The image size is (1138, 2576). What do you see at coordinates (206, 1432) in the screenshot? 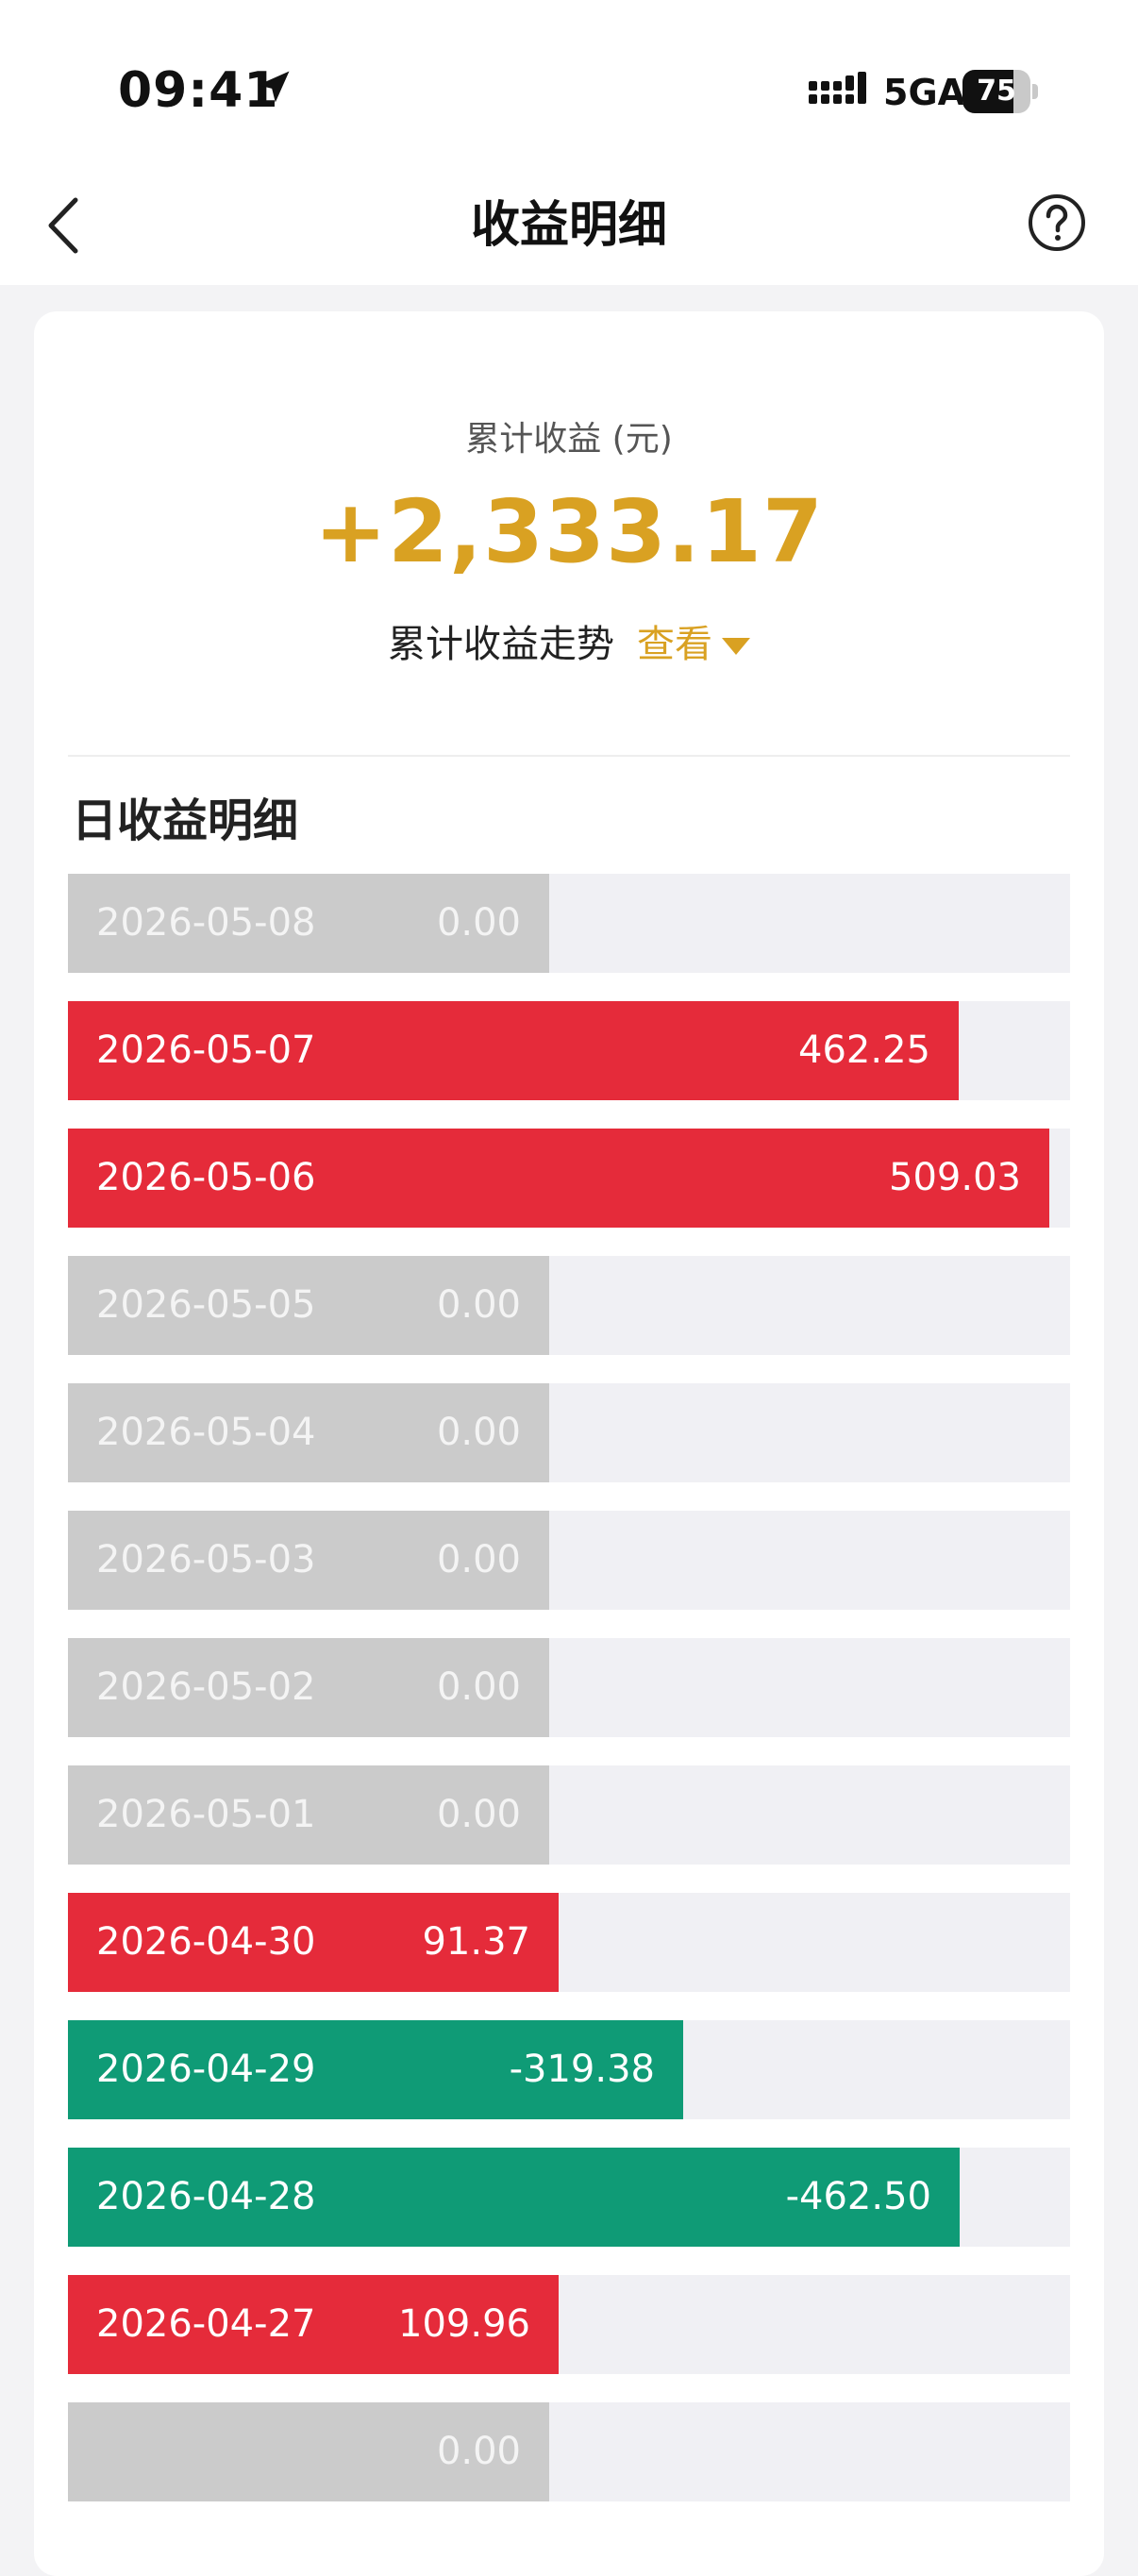
I see `row-date: 2026-05-04` at bounding box center [206, 1432].